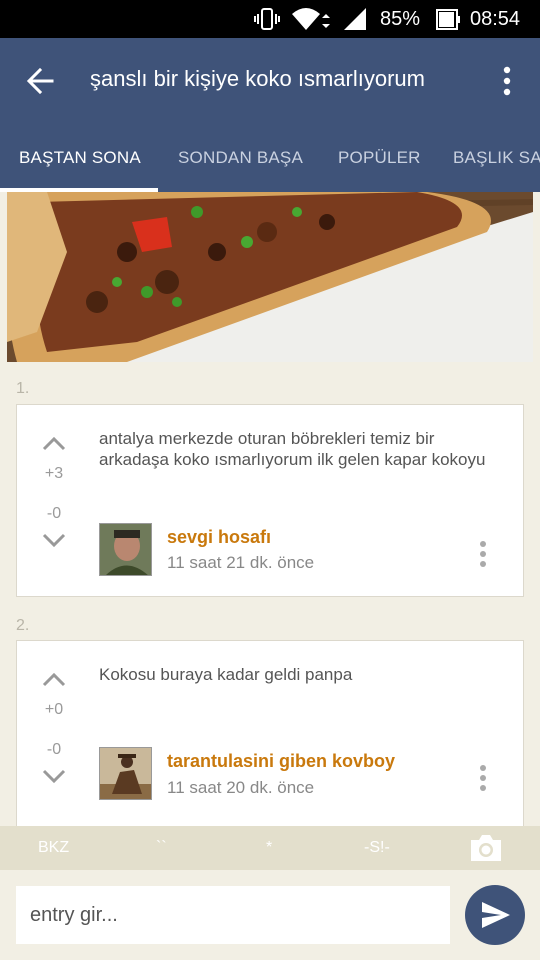 This screenshot has height=960, width=540. I want to click on entry-number: 1., so click(23, 388).